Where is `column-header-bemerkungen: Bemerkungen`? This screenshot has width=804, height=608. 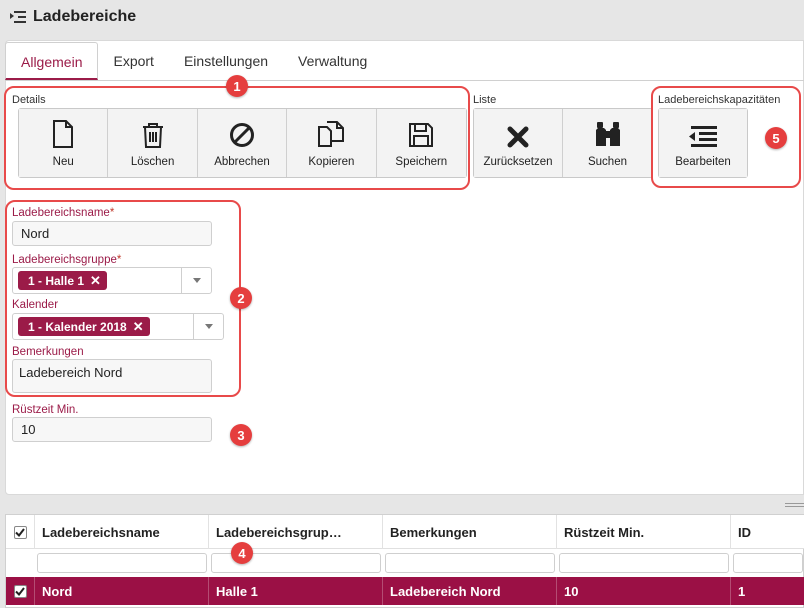 column-header-bemerkungen: Bemerkungen is located at coordinates (470, 532).